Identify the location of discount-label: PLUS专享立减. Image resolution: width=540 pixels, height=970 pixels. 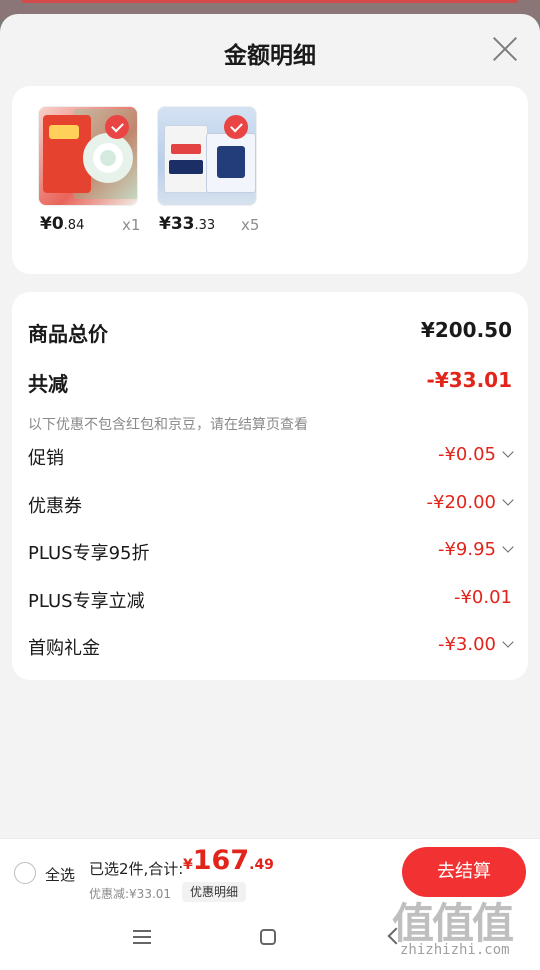
(86, 601).